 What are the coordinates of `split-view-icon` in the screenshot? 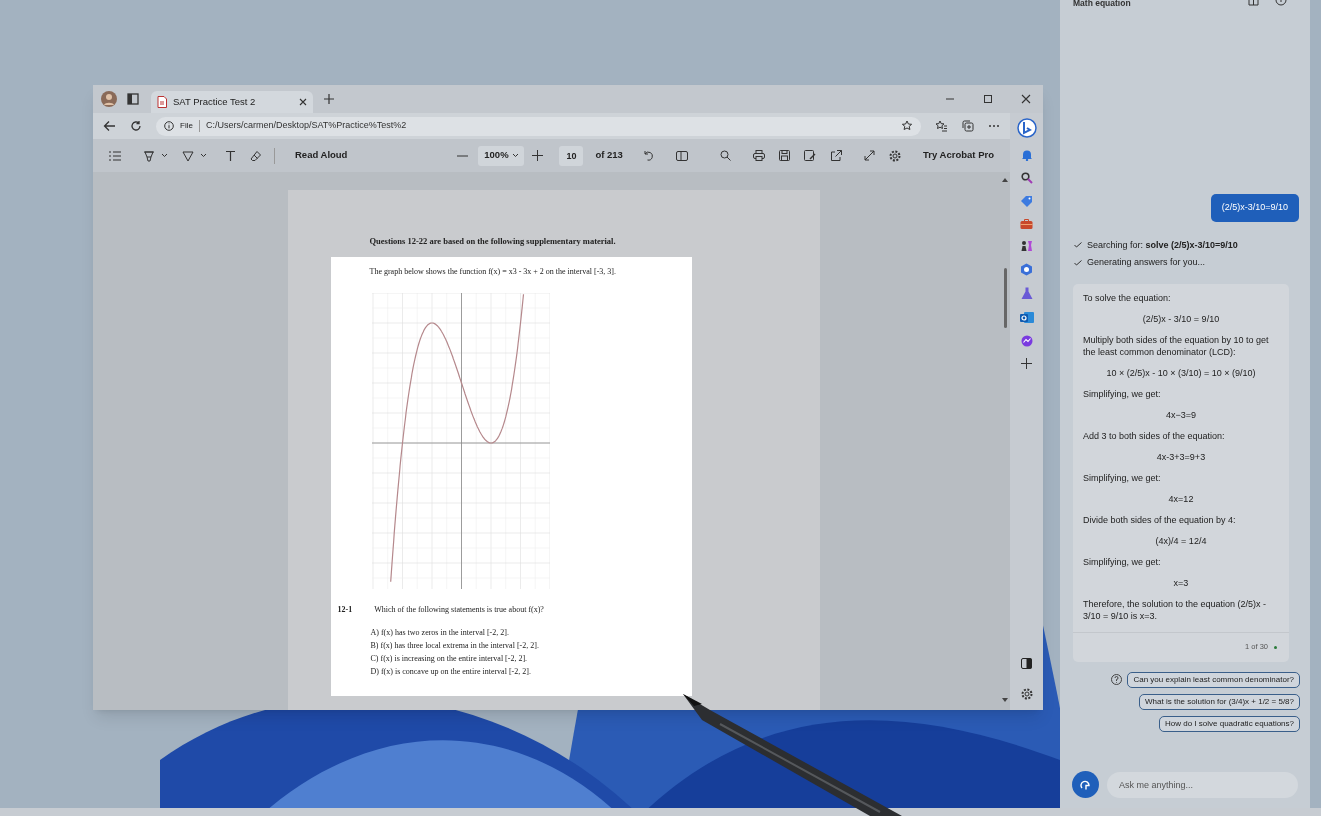 It's located at (1026, 663).